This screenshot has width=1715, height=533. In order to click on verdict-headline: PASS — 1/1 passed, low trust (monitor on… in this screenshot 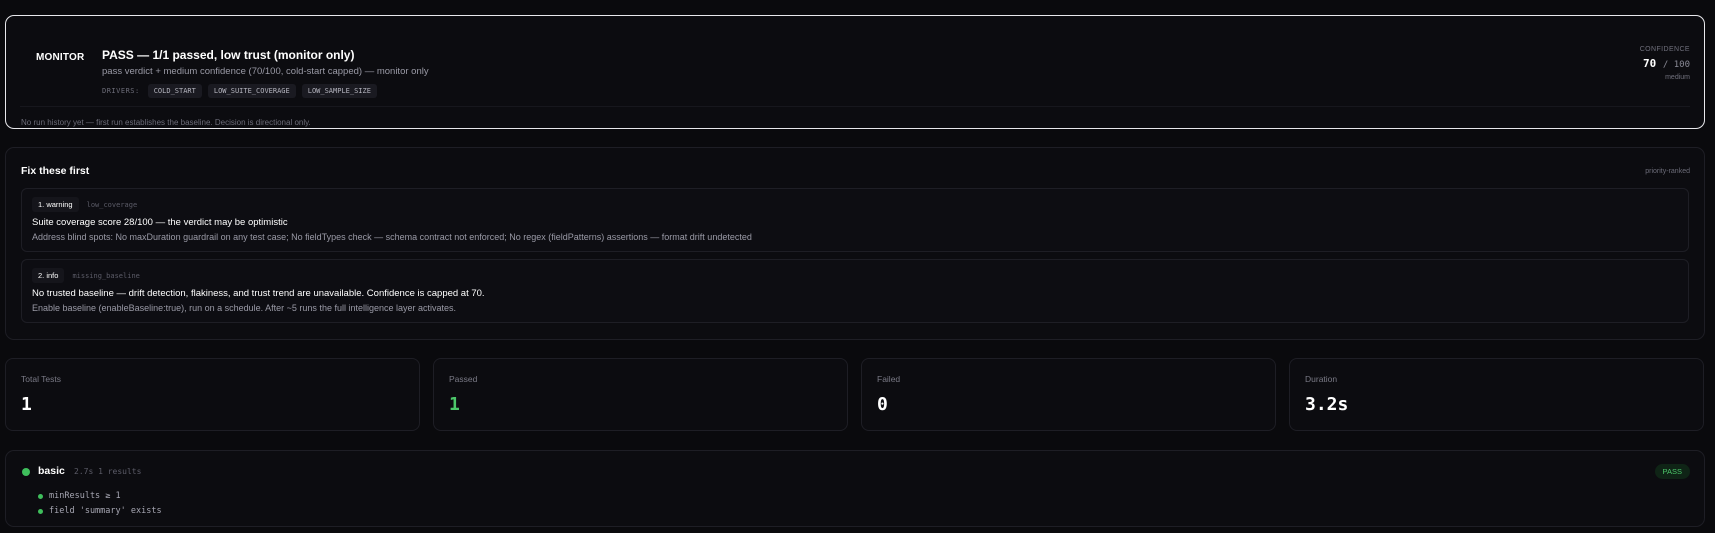, I will do `click(228, 55)`.